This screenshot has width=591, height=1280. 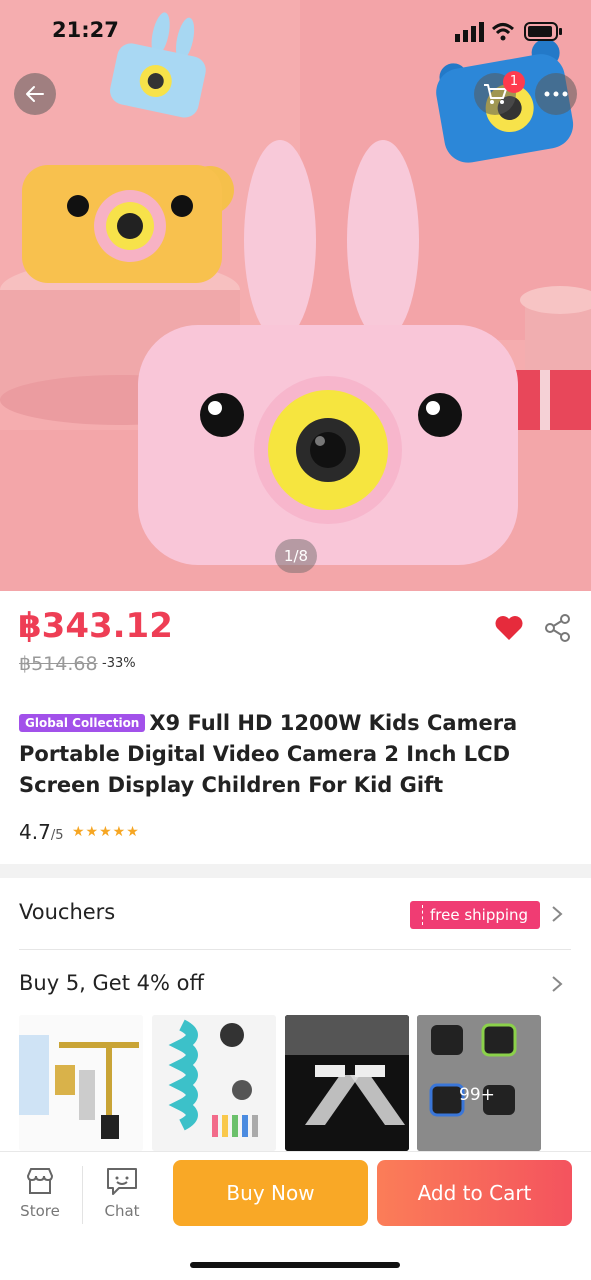 What do you see at coordinates (82, 723) in the screenshot?
I see `global-collection-tag: Global Collection` at bounding box center [82, 723].